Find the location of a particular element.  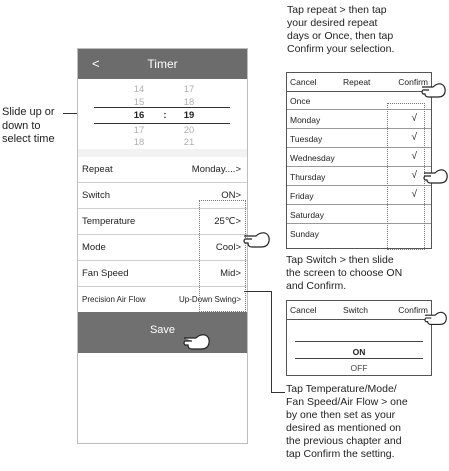

repeat-dialog-title: Repeat is located at coordinates (357, 82).